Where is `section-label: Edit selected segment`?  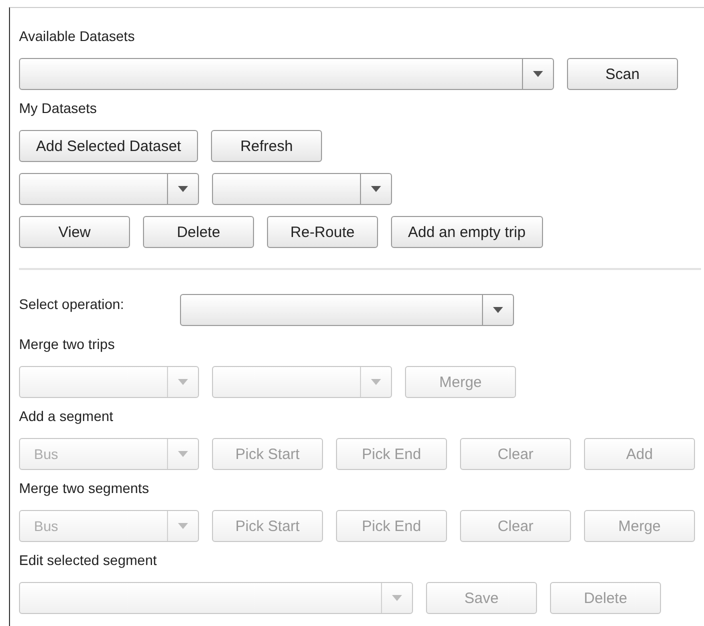
section-label: Edit selected segment is located at coordinates (88, 560).